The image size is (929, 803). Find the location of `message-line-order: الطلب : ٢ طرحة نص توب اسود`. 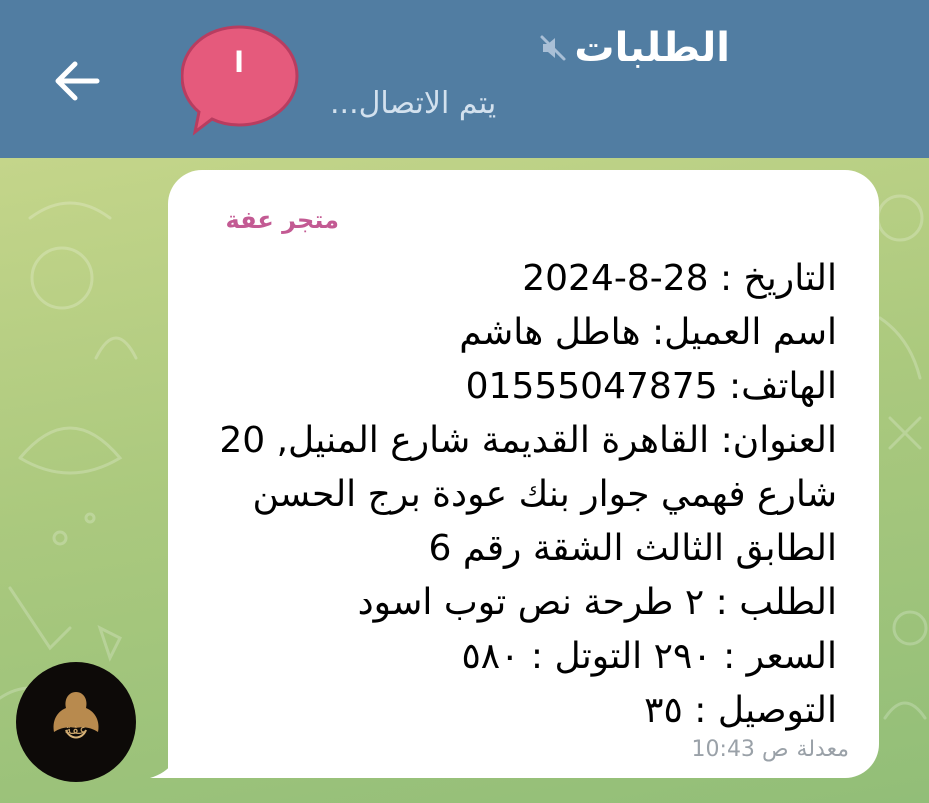

message-line-order: الطلب : ٢ طرحة نص توب اسود is located at coordinates (597, 602).